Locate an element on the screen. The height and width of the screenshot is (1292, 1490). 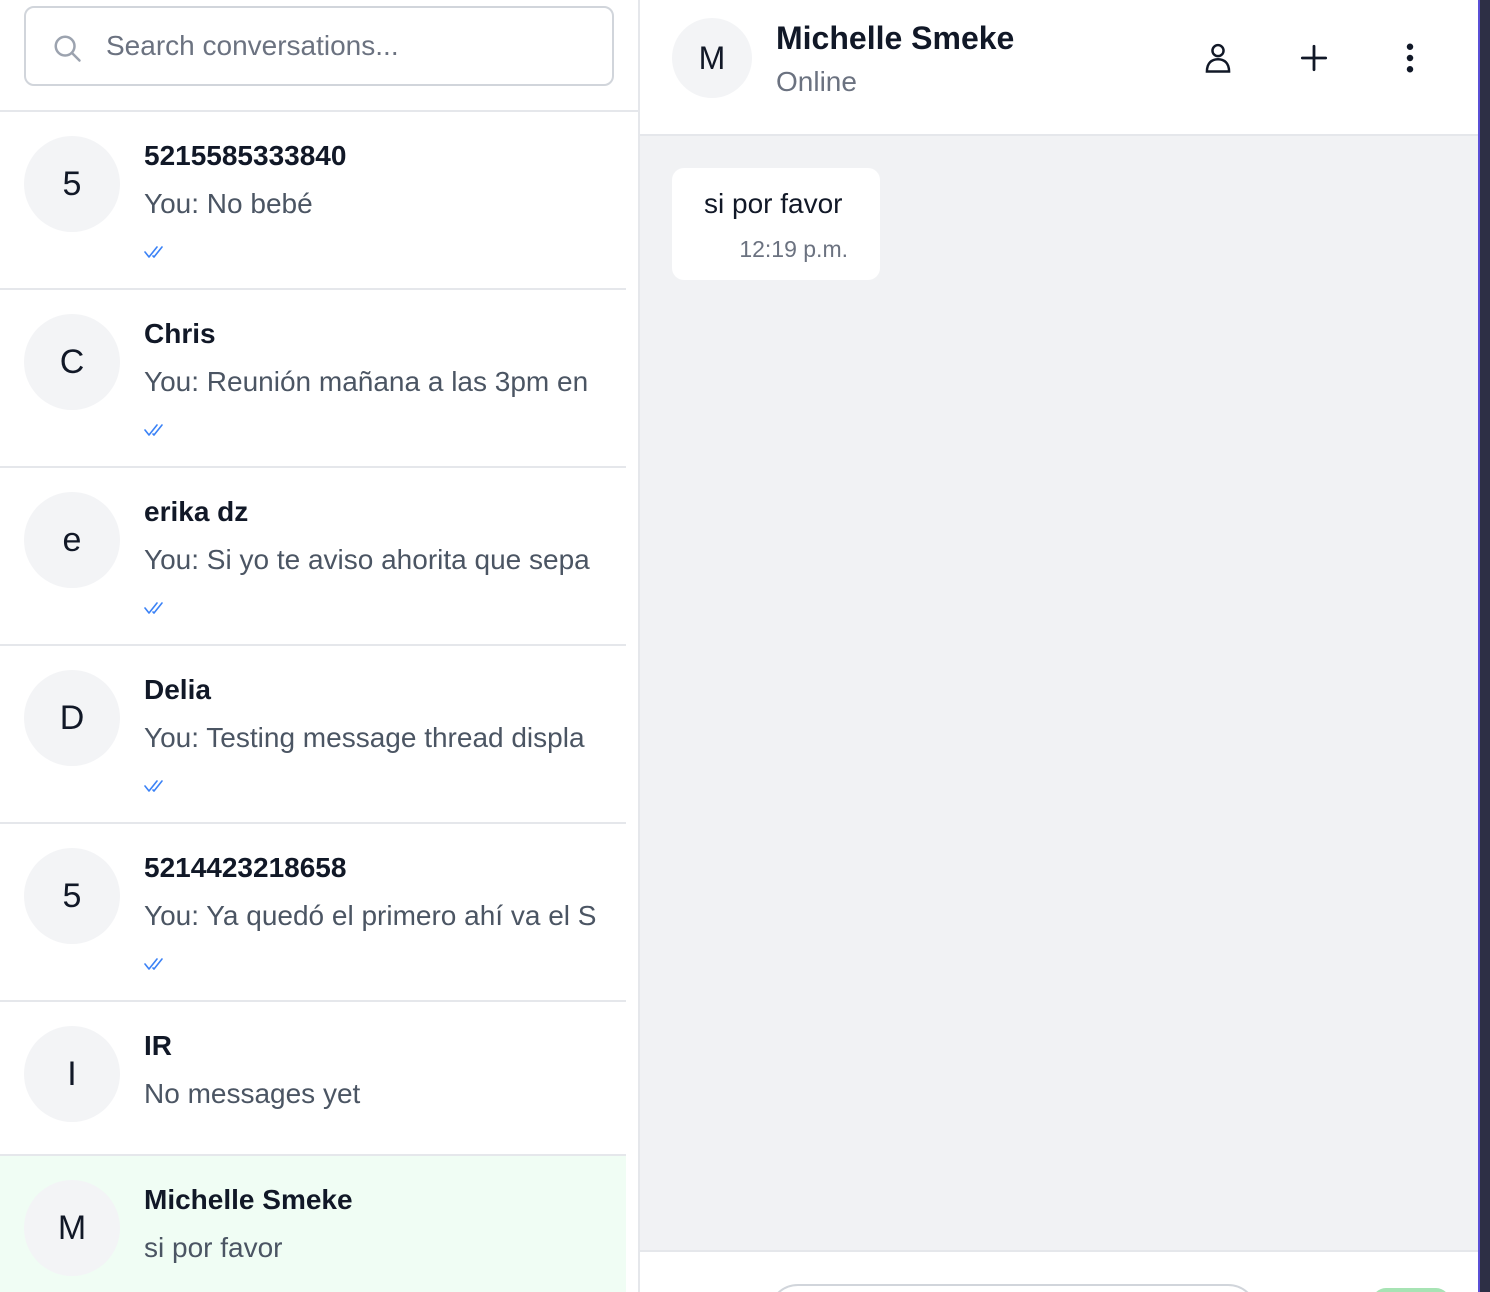
conversation-name: 5215585333840 is located at coordinates (245, 155).